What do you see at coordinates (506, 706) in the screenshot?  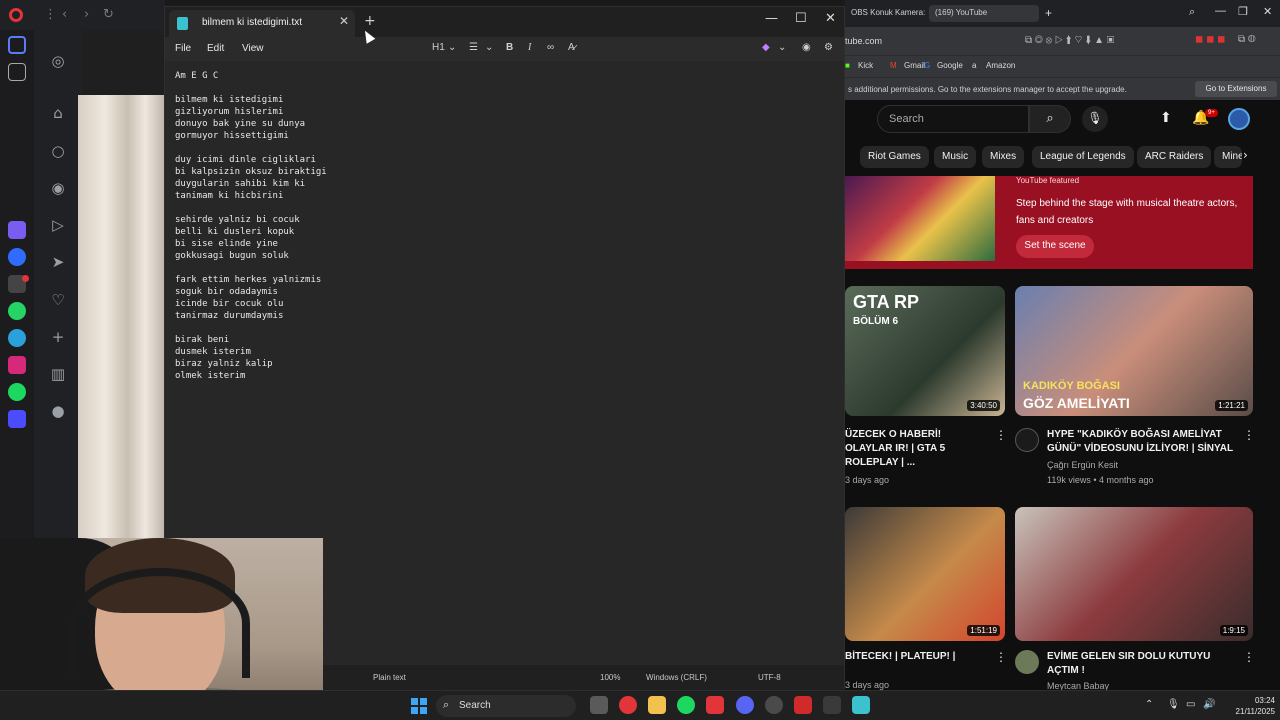 I see `taskbar-search: ⌕ Search` at bounding box center [506, 706].